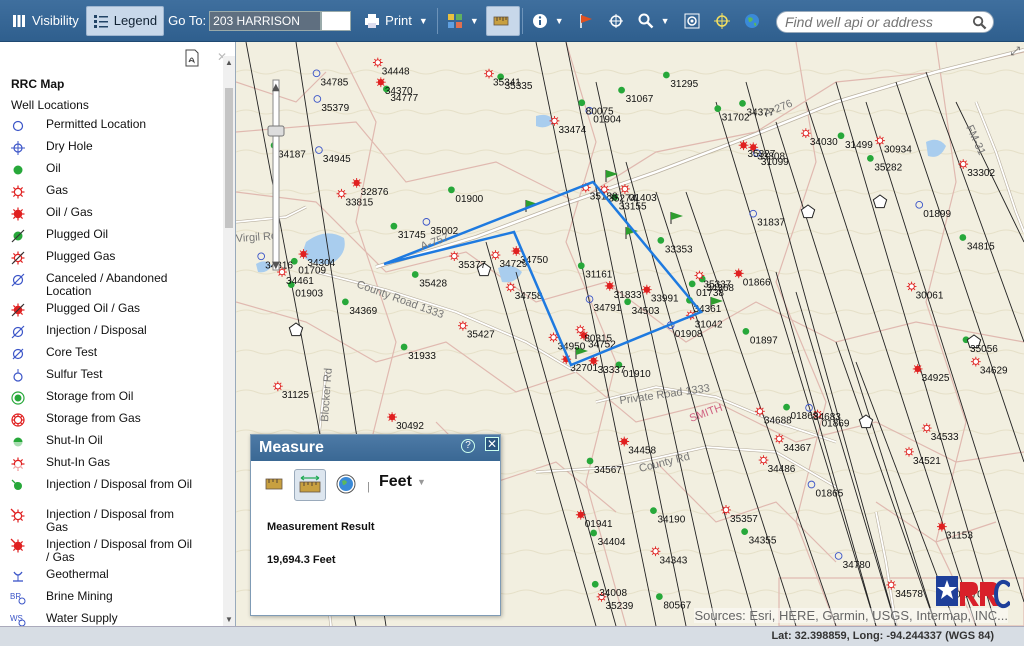 The image size is (1024, 646). What do you see at coordinates (492, 444) in the screenshot?
I see `close-icon: ✕` at bounding box center [492, 444].